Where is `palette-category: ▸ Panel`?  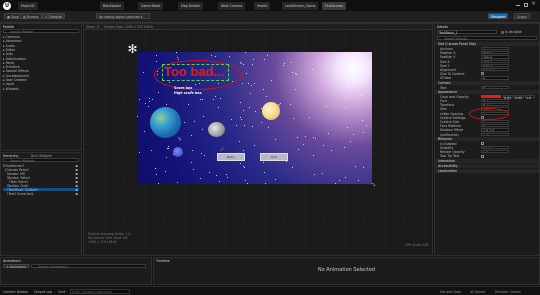
palette-category: ▸ Panel is located at coordinates (41, 62).